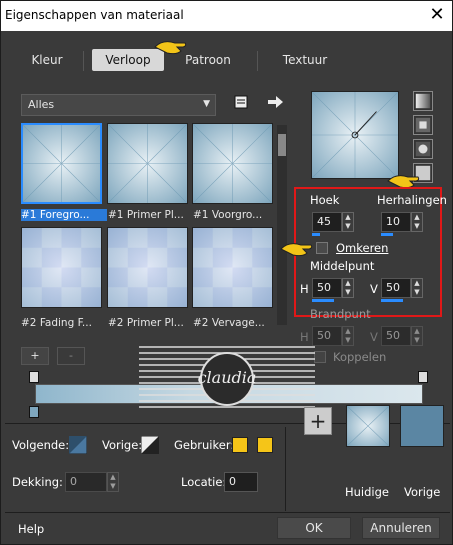 The image size is (453, 545). I want to click on watermark-text: claudia, so click(227, 377).